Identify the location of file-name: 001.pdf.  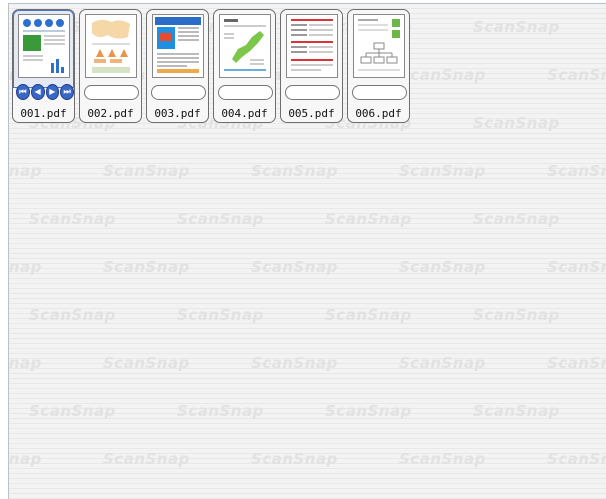
(43, 113).